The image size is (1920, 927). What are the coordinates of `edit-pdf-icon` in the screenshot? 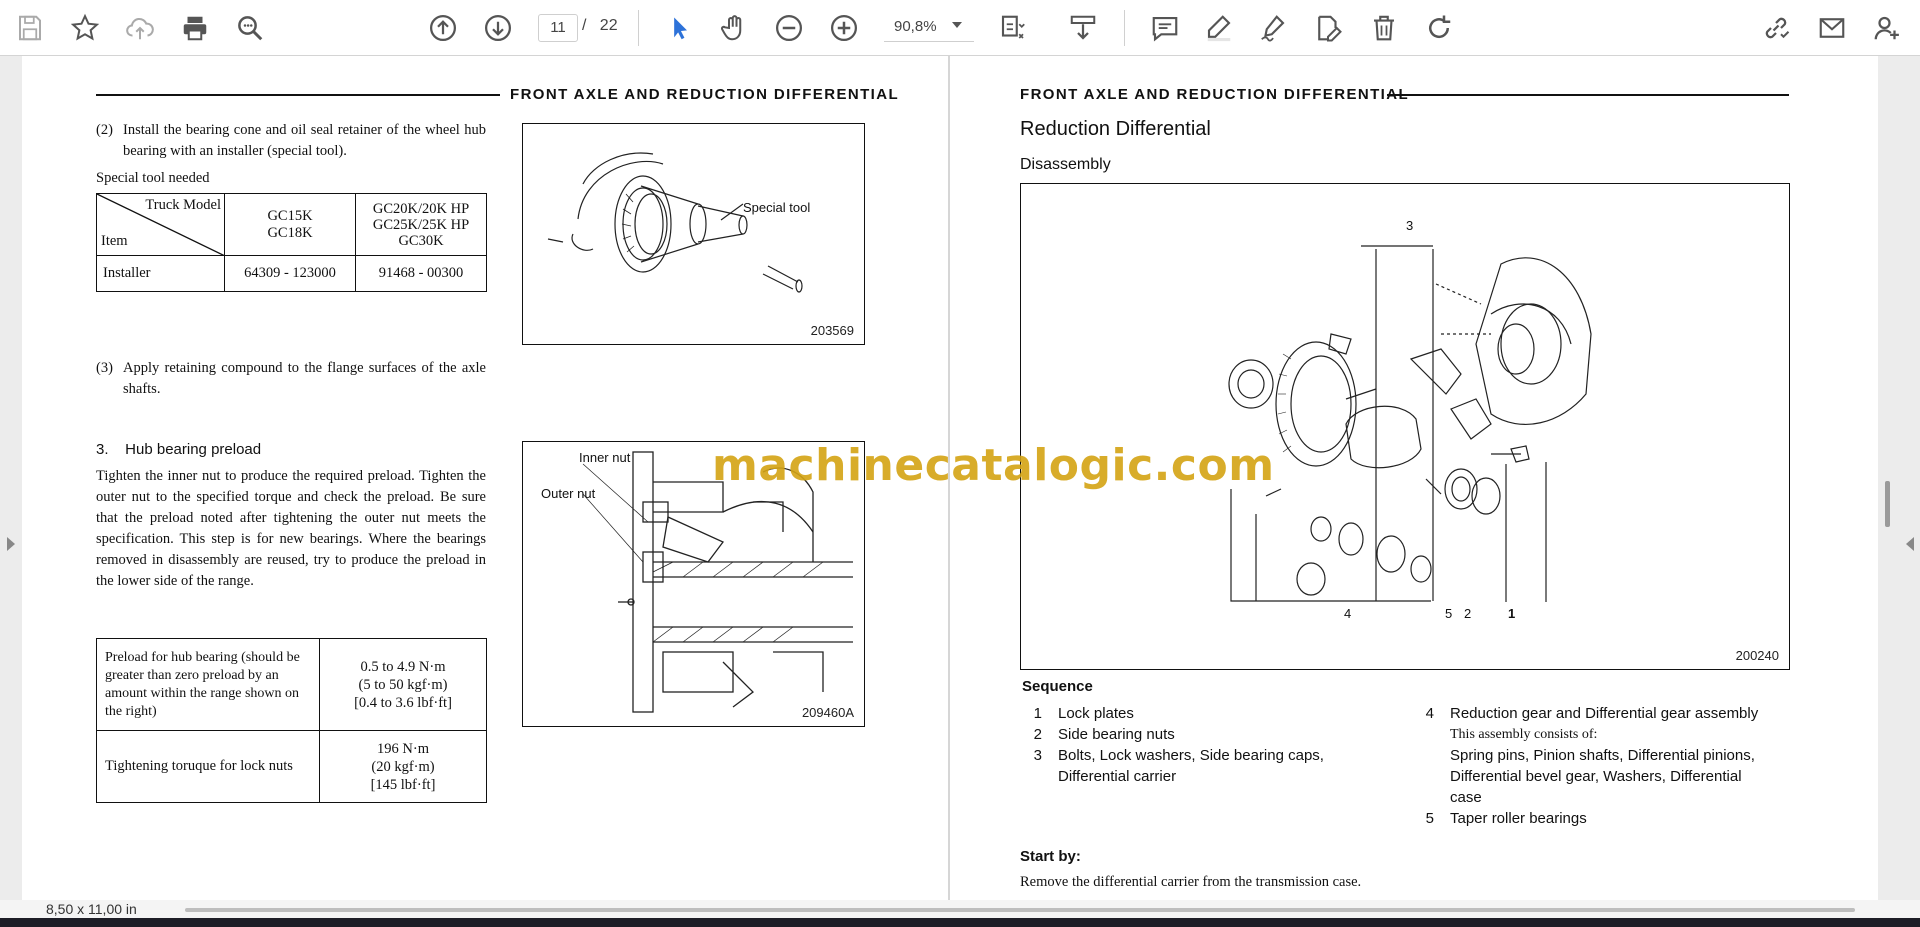 It's located at (1328, 28).